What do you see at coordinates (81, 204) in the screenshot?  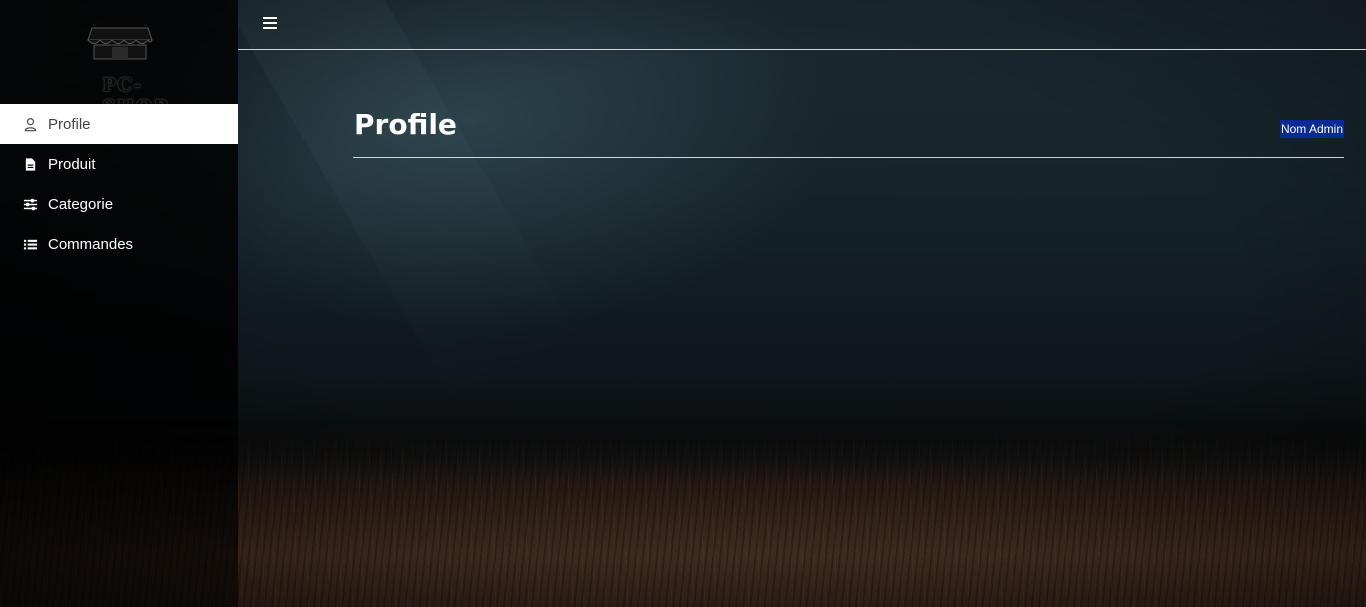 I see `sidebar-item-label: Categorie` at bounding box center [81, 204].